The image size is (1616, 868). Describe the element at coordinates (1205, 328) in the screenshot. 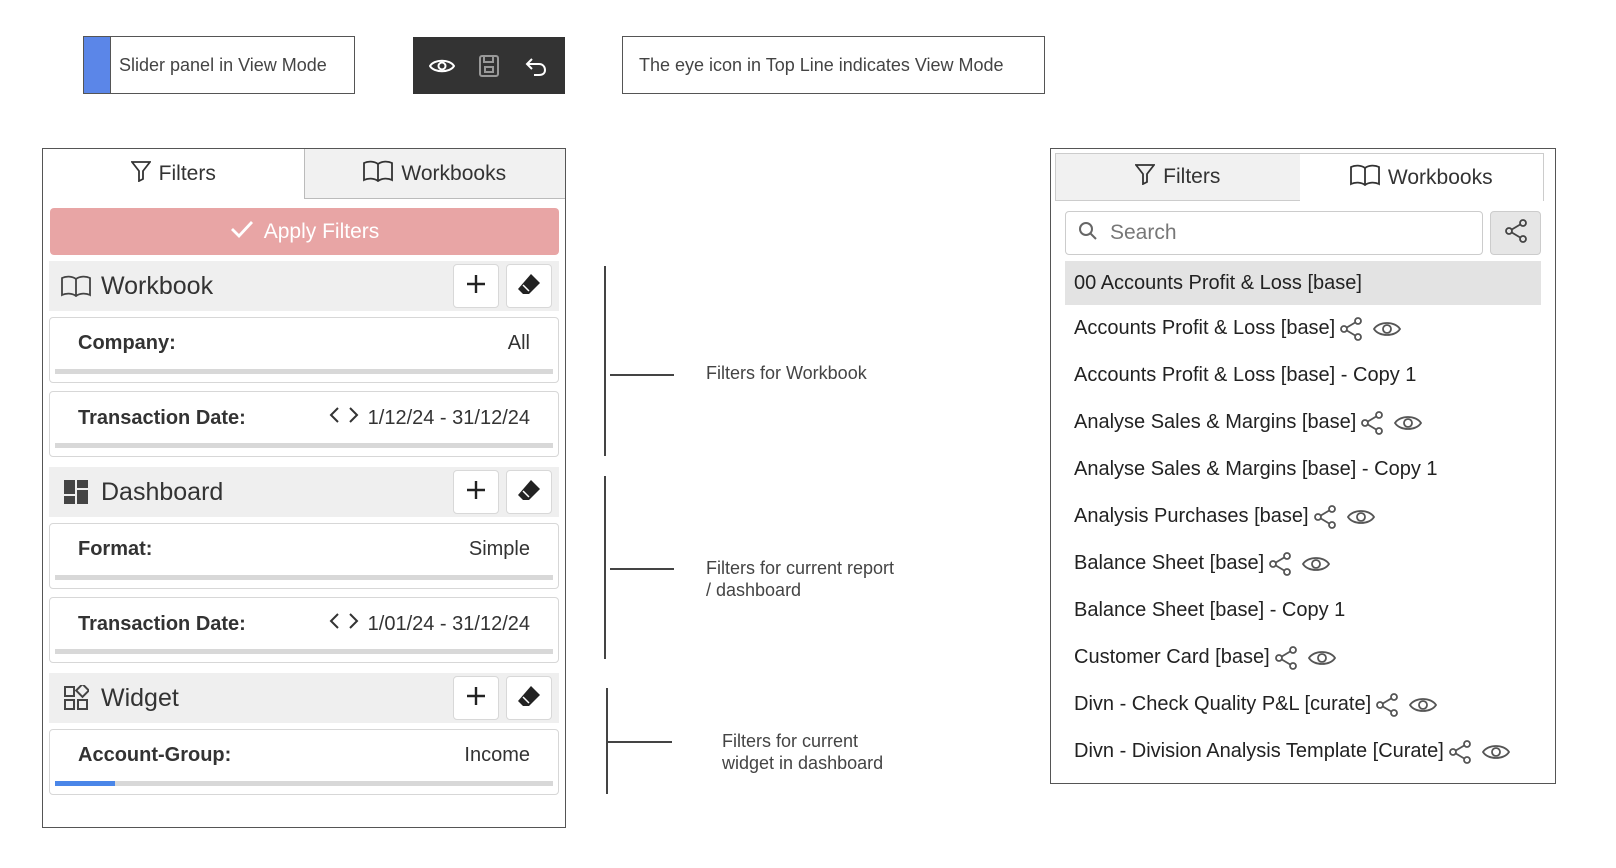

I see `workbook-name: Accounts Profit & Loss [base]` at that location.